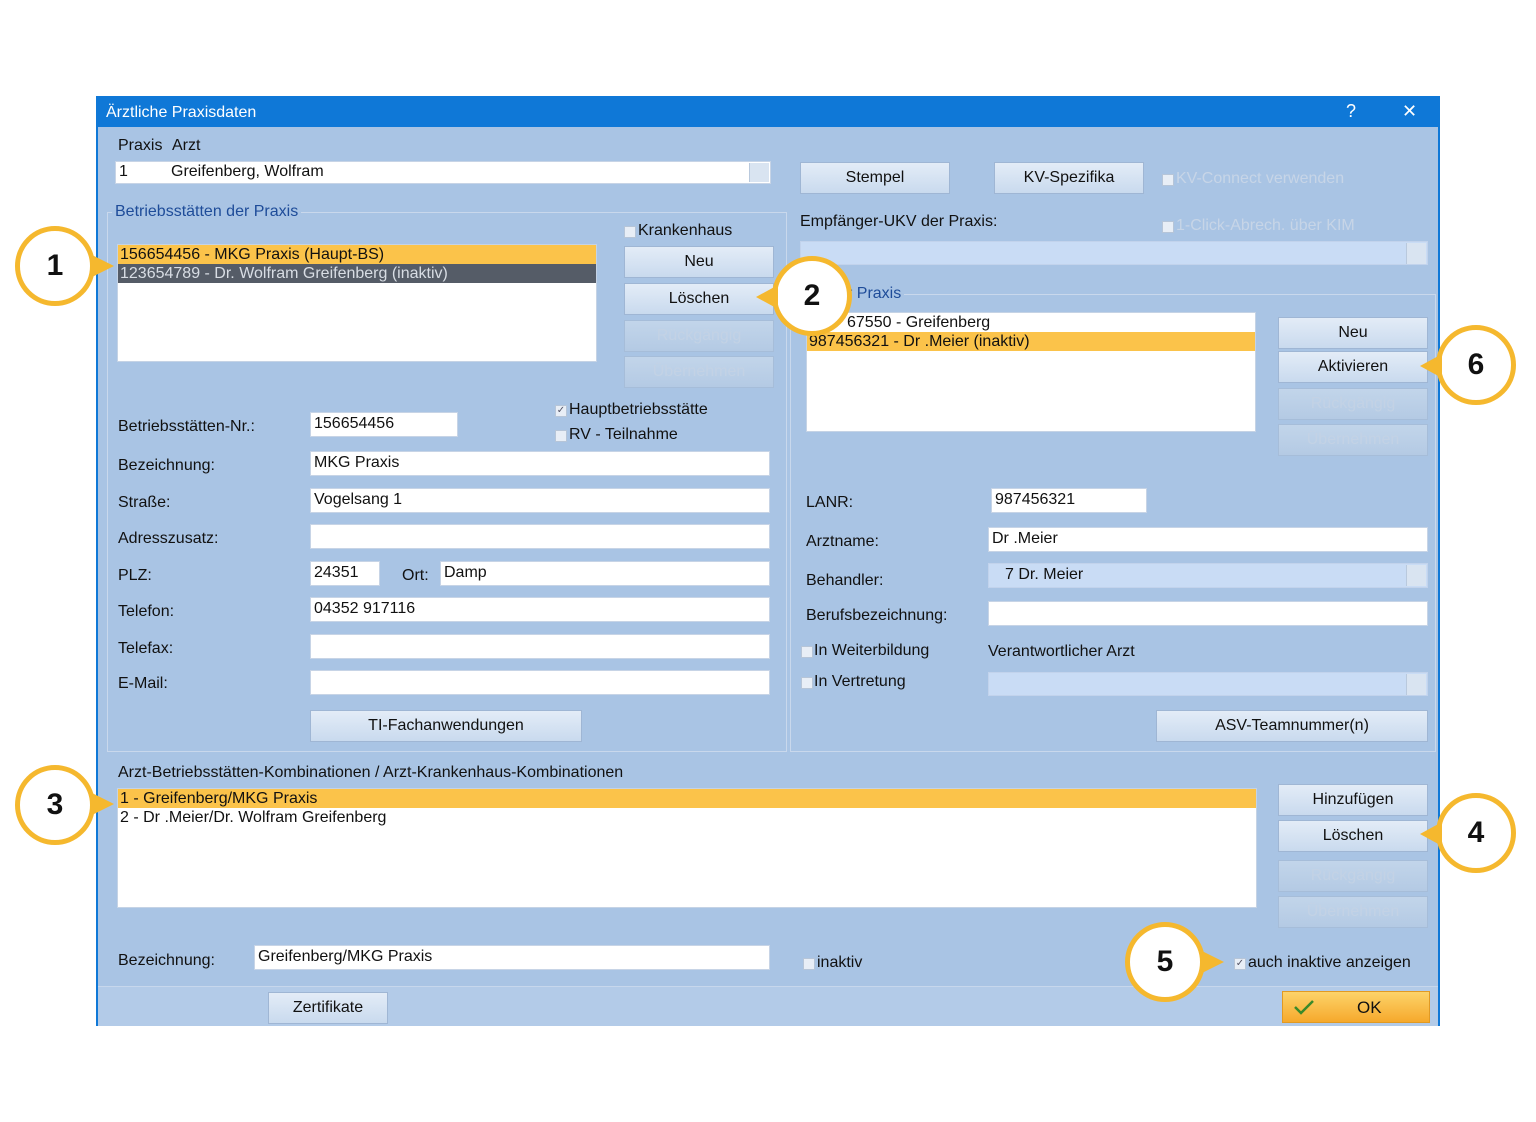 The height and width of the screenshot is (1122, 1536). Describe the element at coordinates (1351, 111) in the screenshot. I see `help-button: ?` at that location.